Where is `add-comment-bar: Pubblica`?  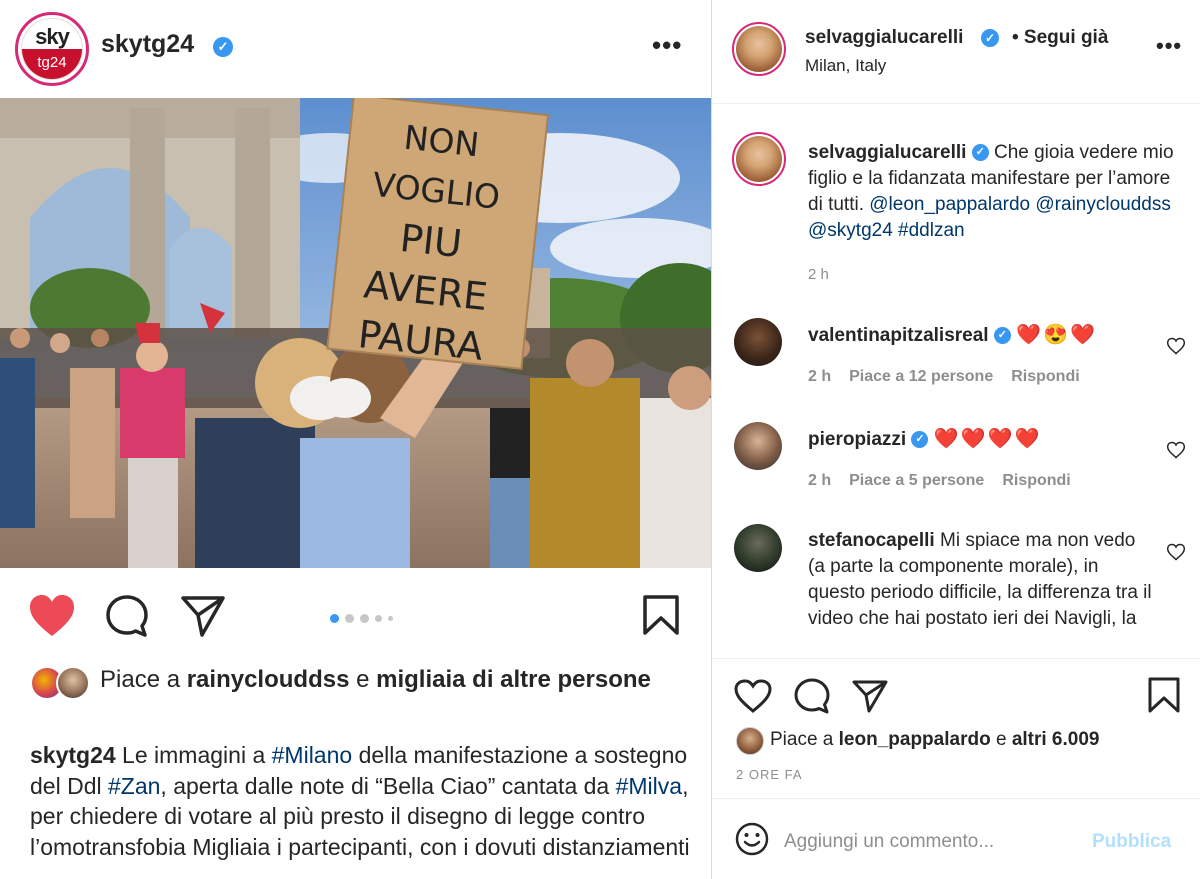 add-comment-bar: Pubblica is located at coordinates (956, 838).